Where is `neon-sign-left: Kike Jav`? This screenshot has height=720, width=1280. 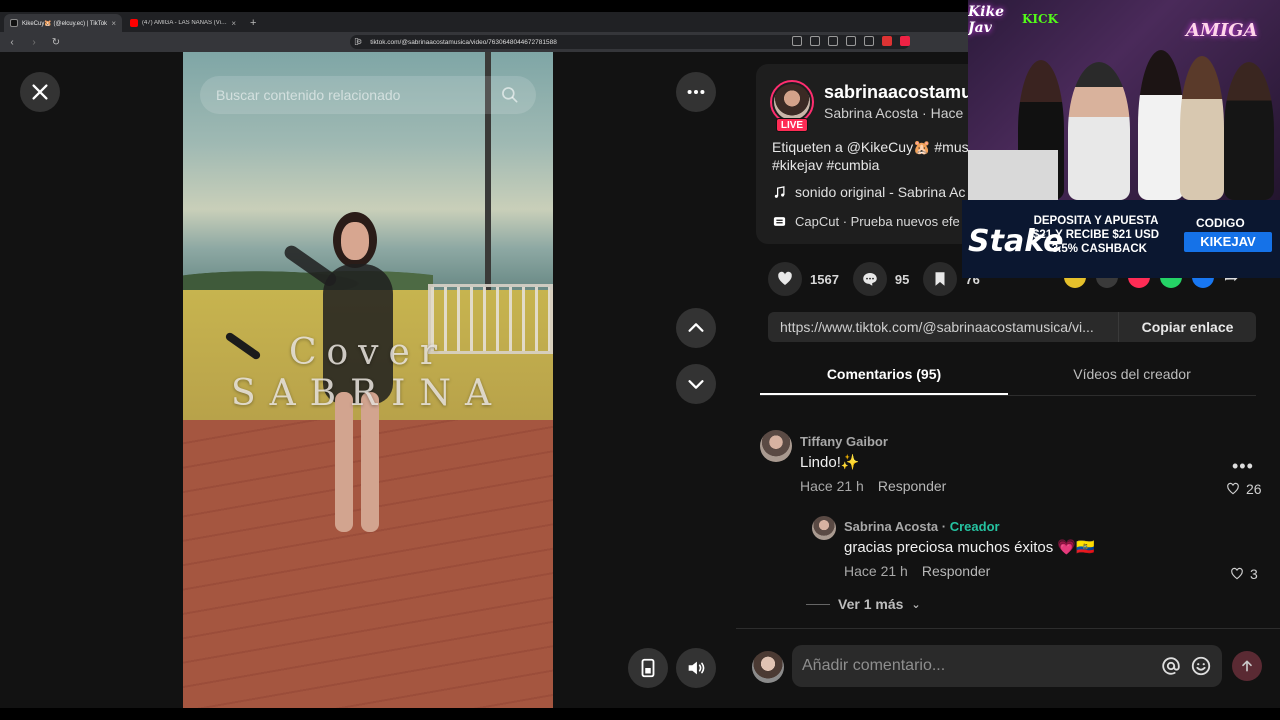 neon-sign-left: Kike Jav is located at coordinates (986, 20).